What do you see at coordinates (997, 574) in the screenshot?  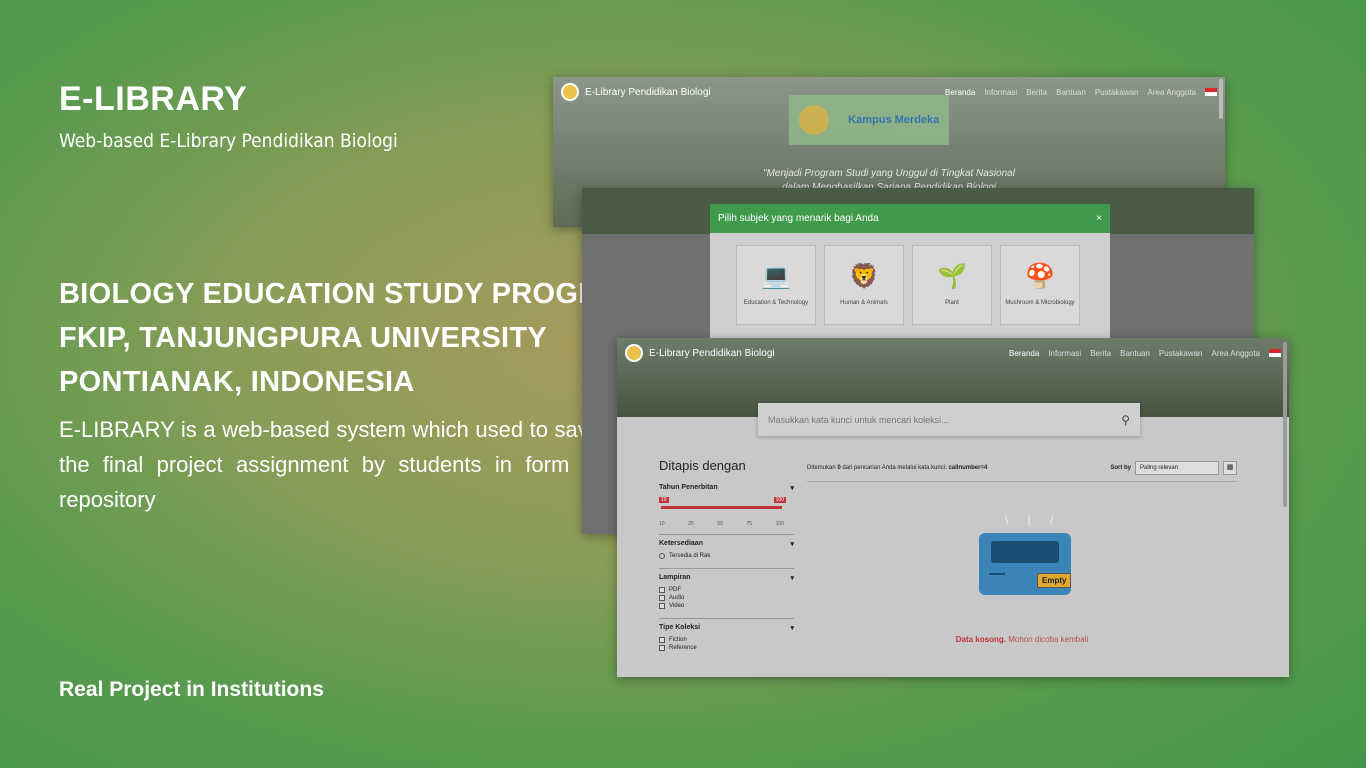 I see `tray-line` at bounding box center [997, 574].